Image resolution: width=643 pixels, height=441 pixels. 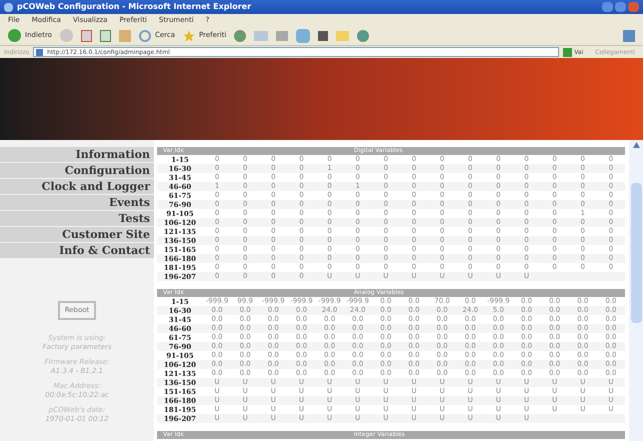 I want to click on search-icon, so click(x=144, y=36).